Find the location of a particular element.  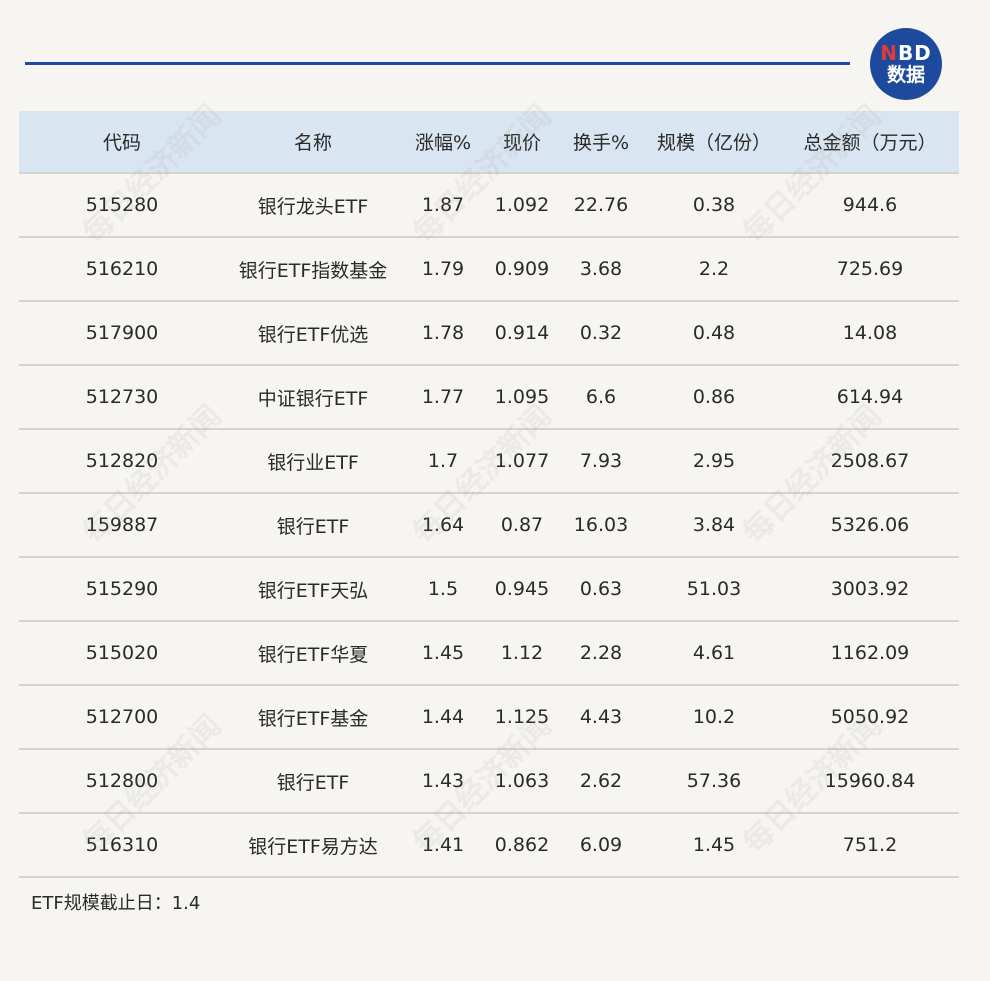

cell-amount: 1162.09 is located at coordinates (870, 653).